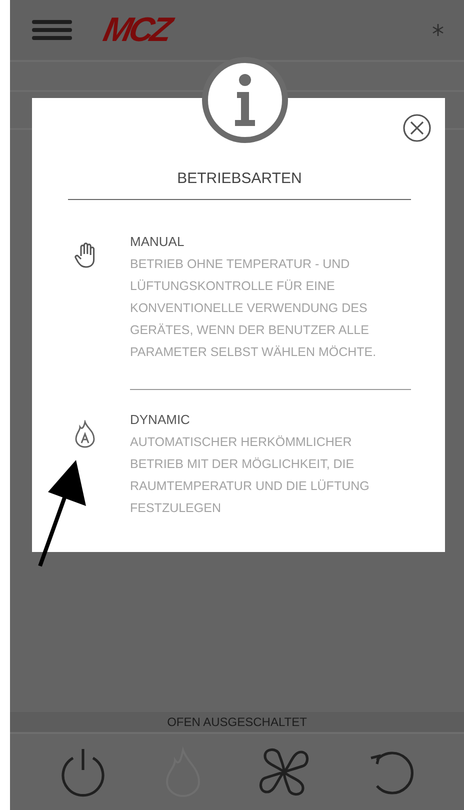 This screenshot has height=810, width=464. Describe the element at coordinates (239, 185) in the screenshot. I see `dialog-title: BETRIEBSARTEN` at that location.